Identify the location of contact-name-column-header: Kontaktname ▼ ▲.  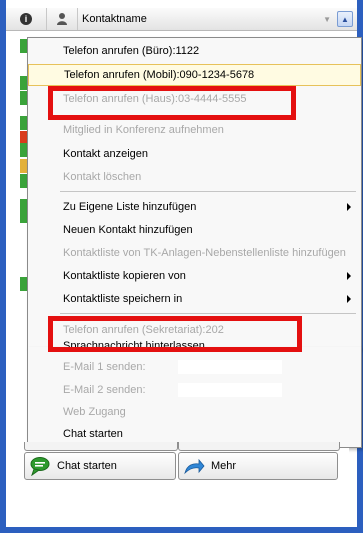
(217, 19).